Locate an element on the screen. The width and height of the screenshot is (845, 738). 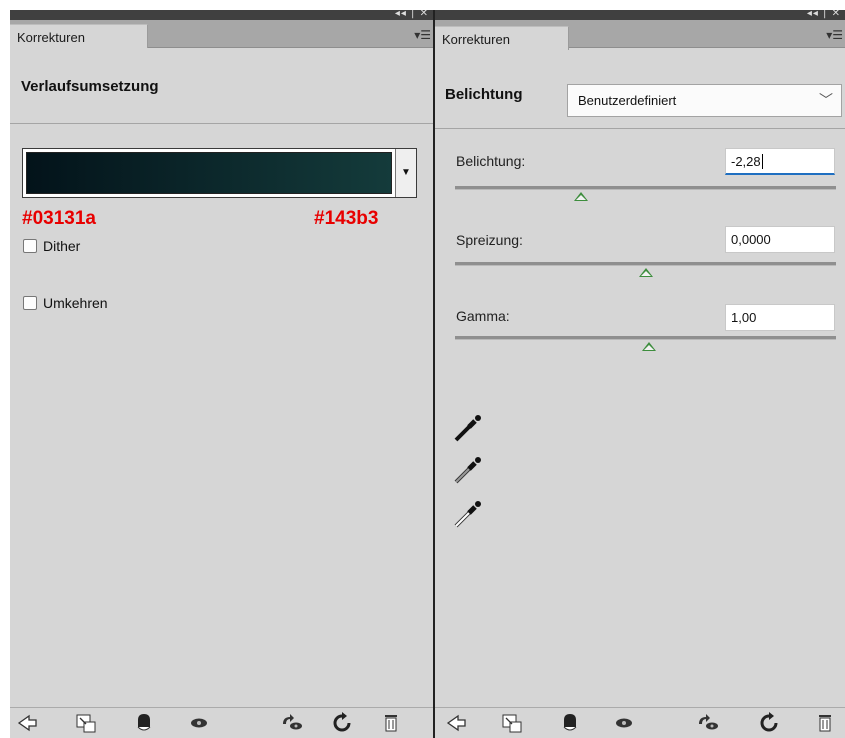
gamma-slider-track is located at coordinates (645, 338).